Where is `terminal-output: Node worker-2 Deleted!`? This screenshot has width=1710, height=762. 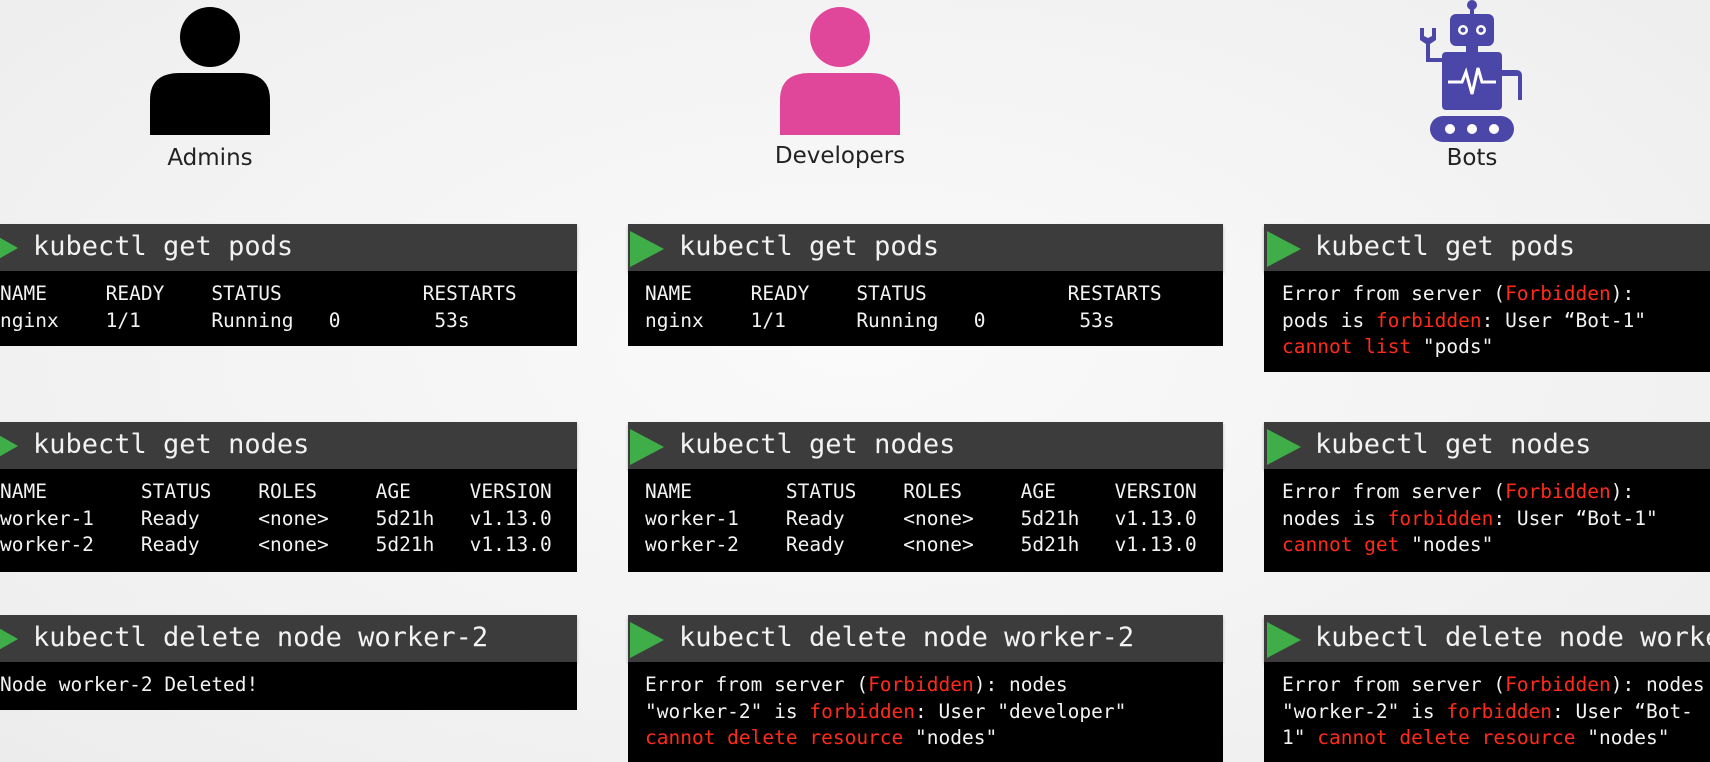 terminal-output: Node worker-2 Deleted! is located at coordinates (288, 686).